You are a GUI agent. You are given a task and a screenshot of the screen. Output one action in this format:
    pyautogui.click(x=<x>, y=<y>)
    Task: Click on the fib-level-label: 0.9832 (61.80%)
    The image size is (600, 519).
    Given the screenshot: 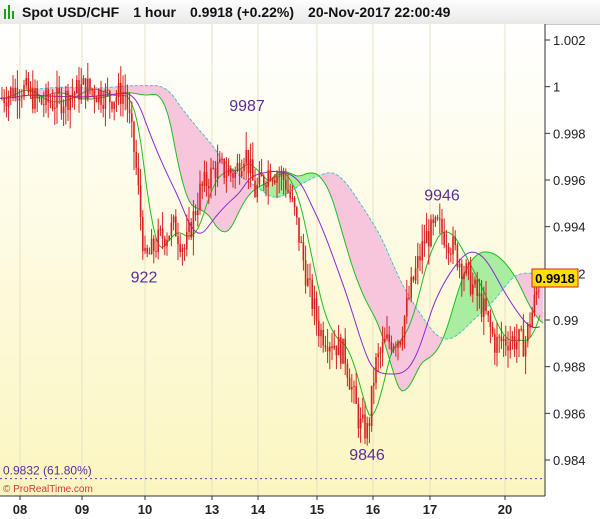 What is the action you would take?
    pyautogui.click(x=47, y=471)
    